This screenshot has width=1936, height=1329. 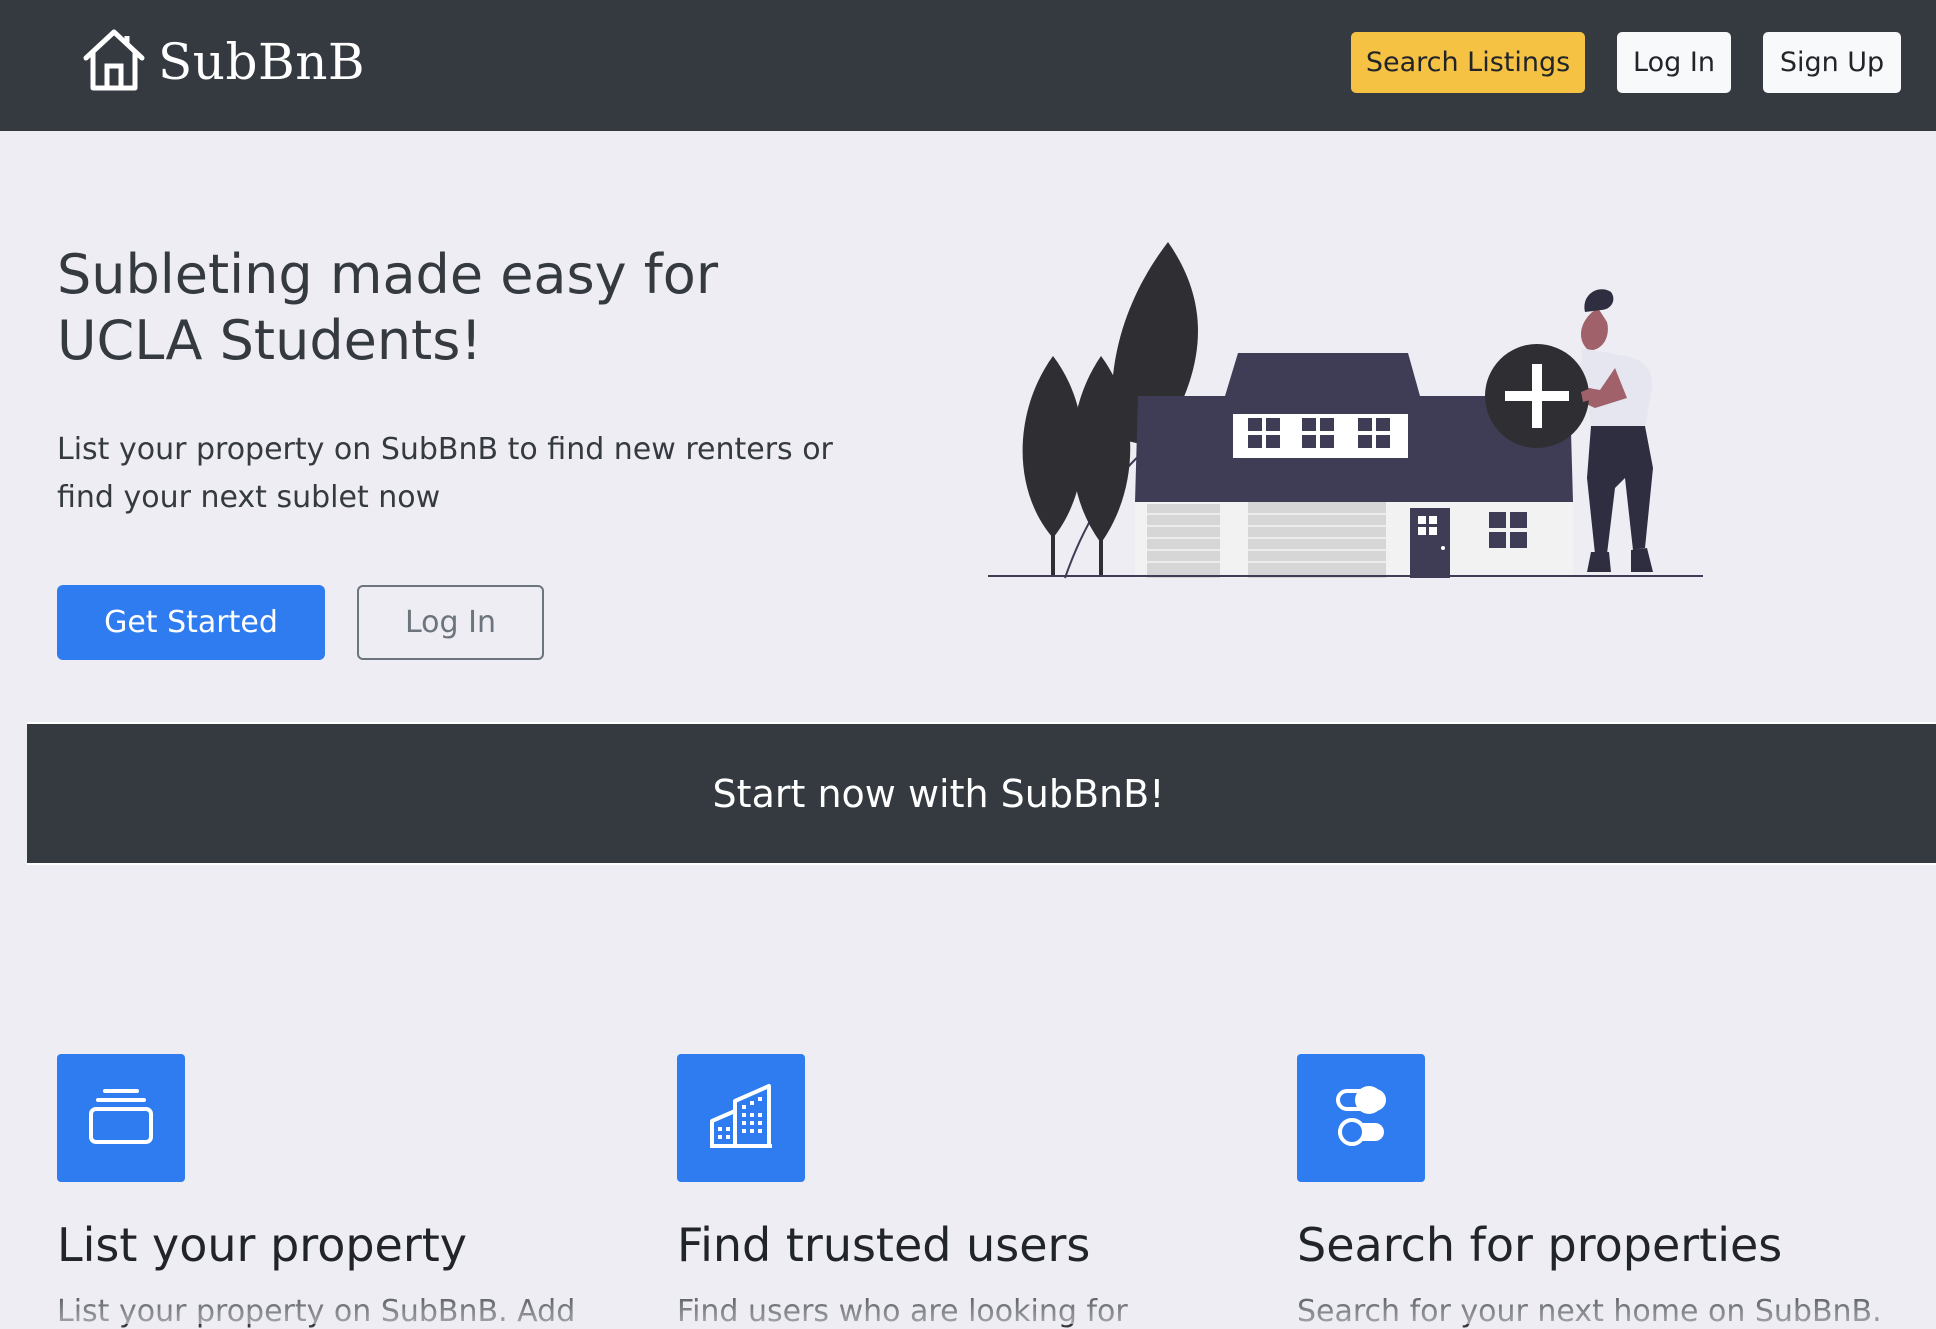 I want to click on hero-title-line2: UCLA Students!, so click(x=270, y=340).